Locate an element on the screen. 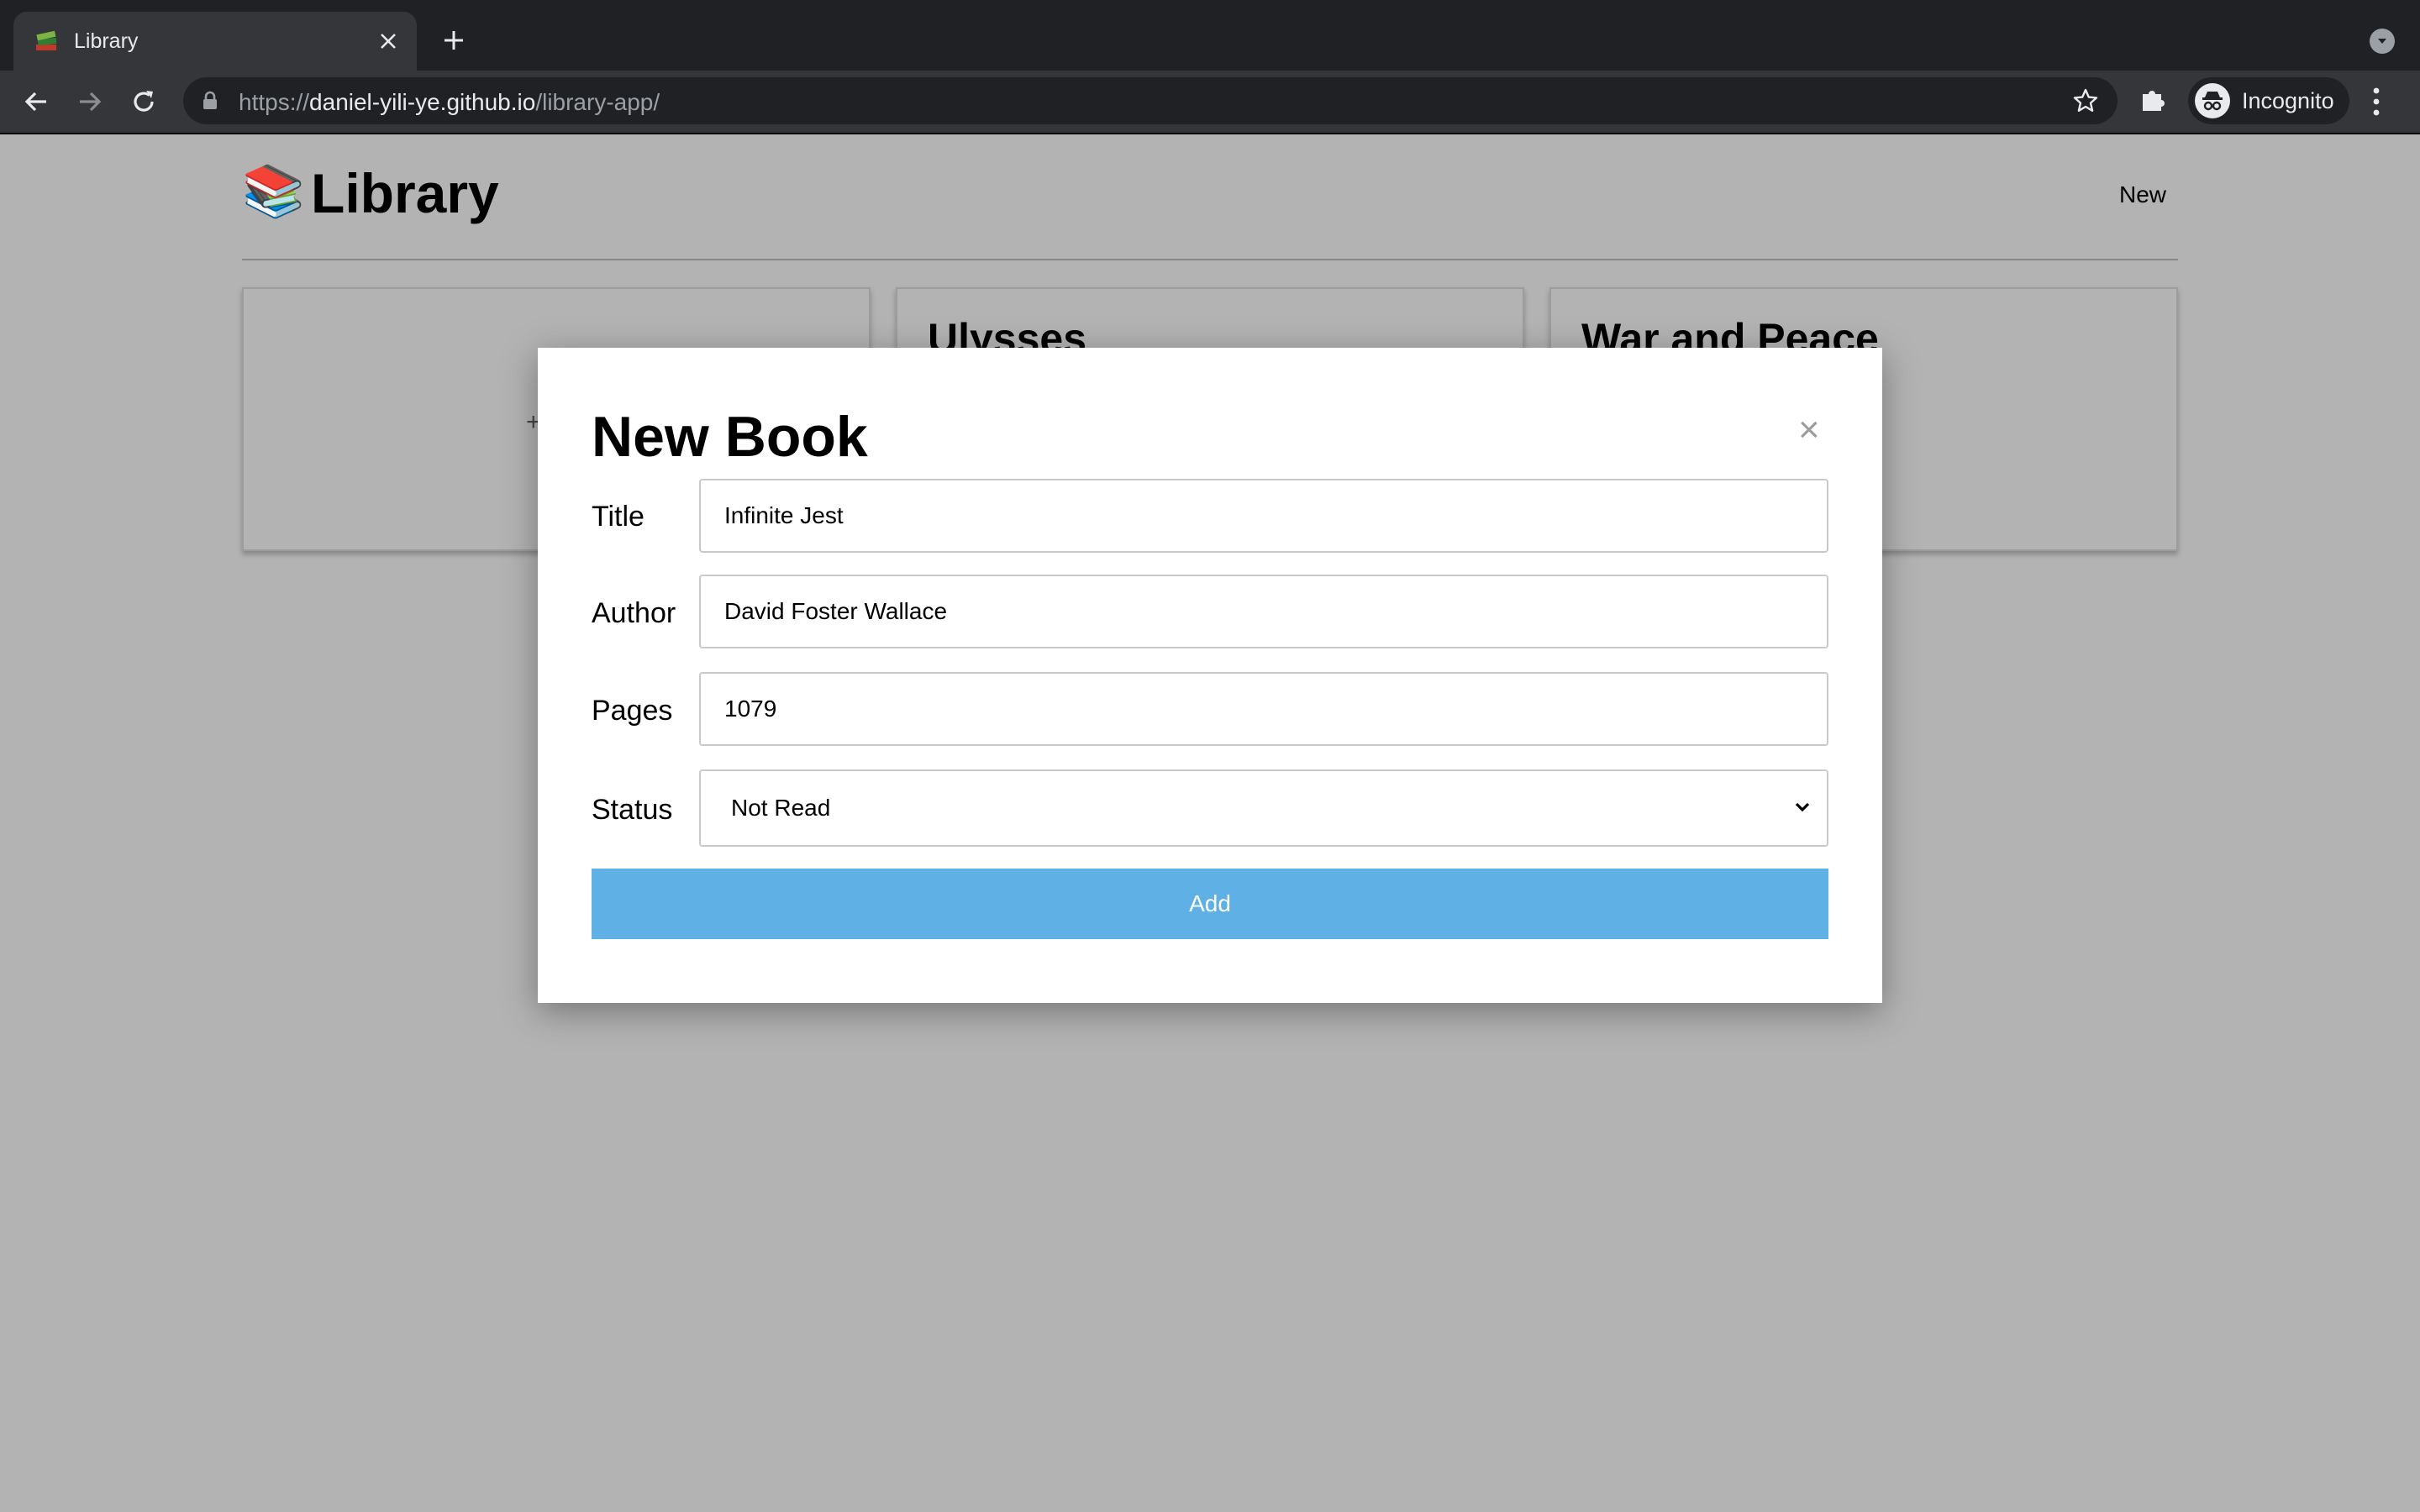  modal-title: New Book is located at coordinates (730, 437).